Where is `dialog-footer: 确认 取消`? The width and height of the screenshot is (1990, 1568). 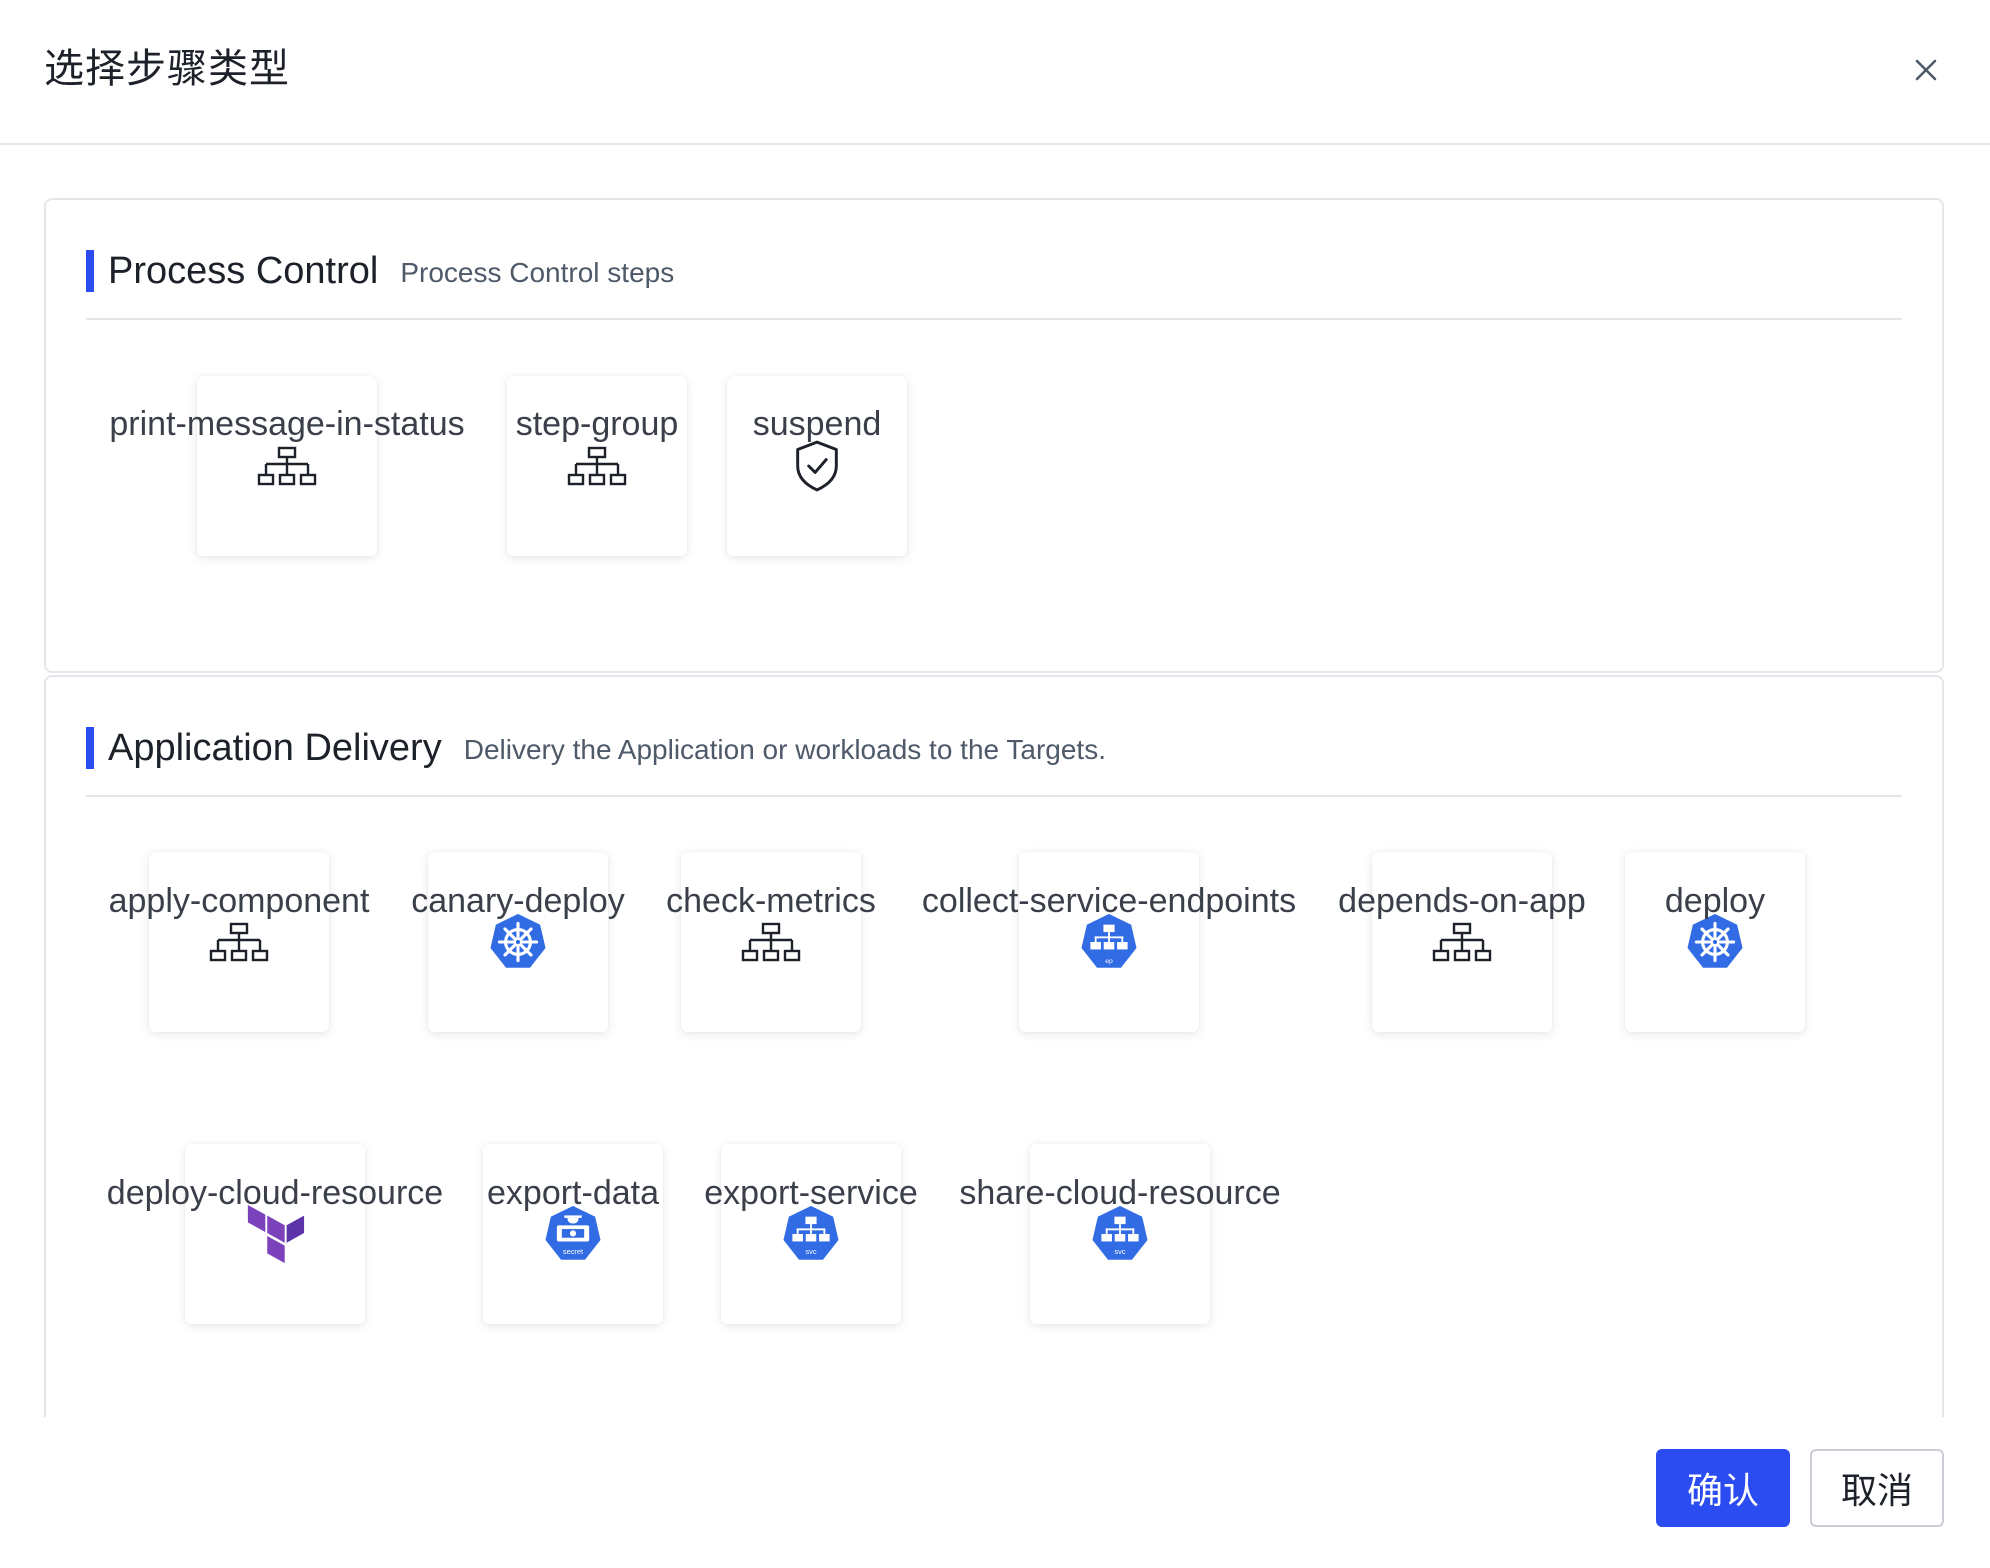
dialog-footer: 确认 取消 is located at coordinates (995, 1492).